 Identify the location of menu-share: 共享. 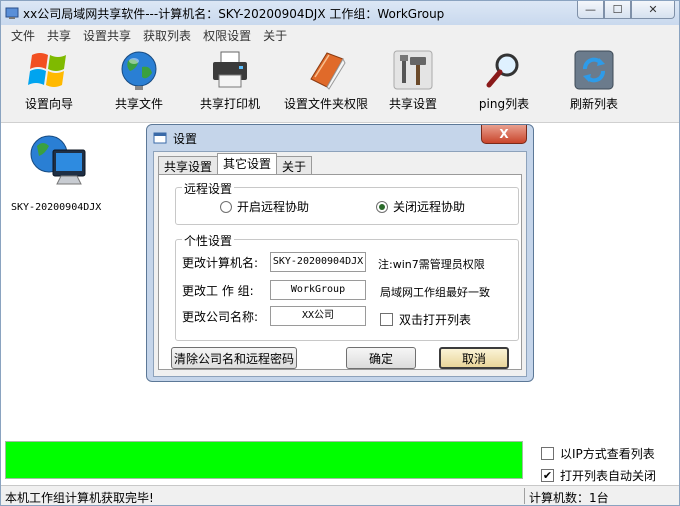
(59, 35).